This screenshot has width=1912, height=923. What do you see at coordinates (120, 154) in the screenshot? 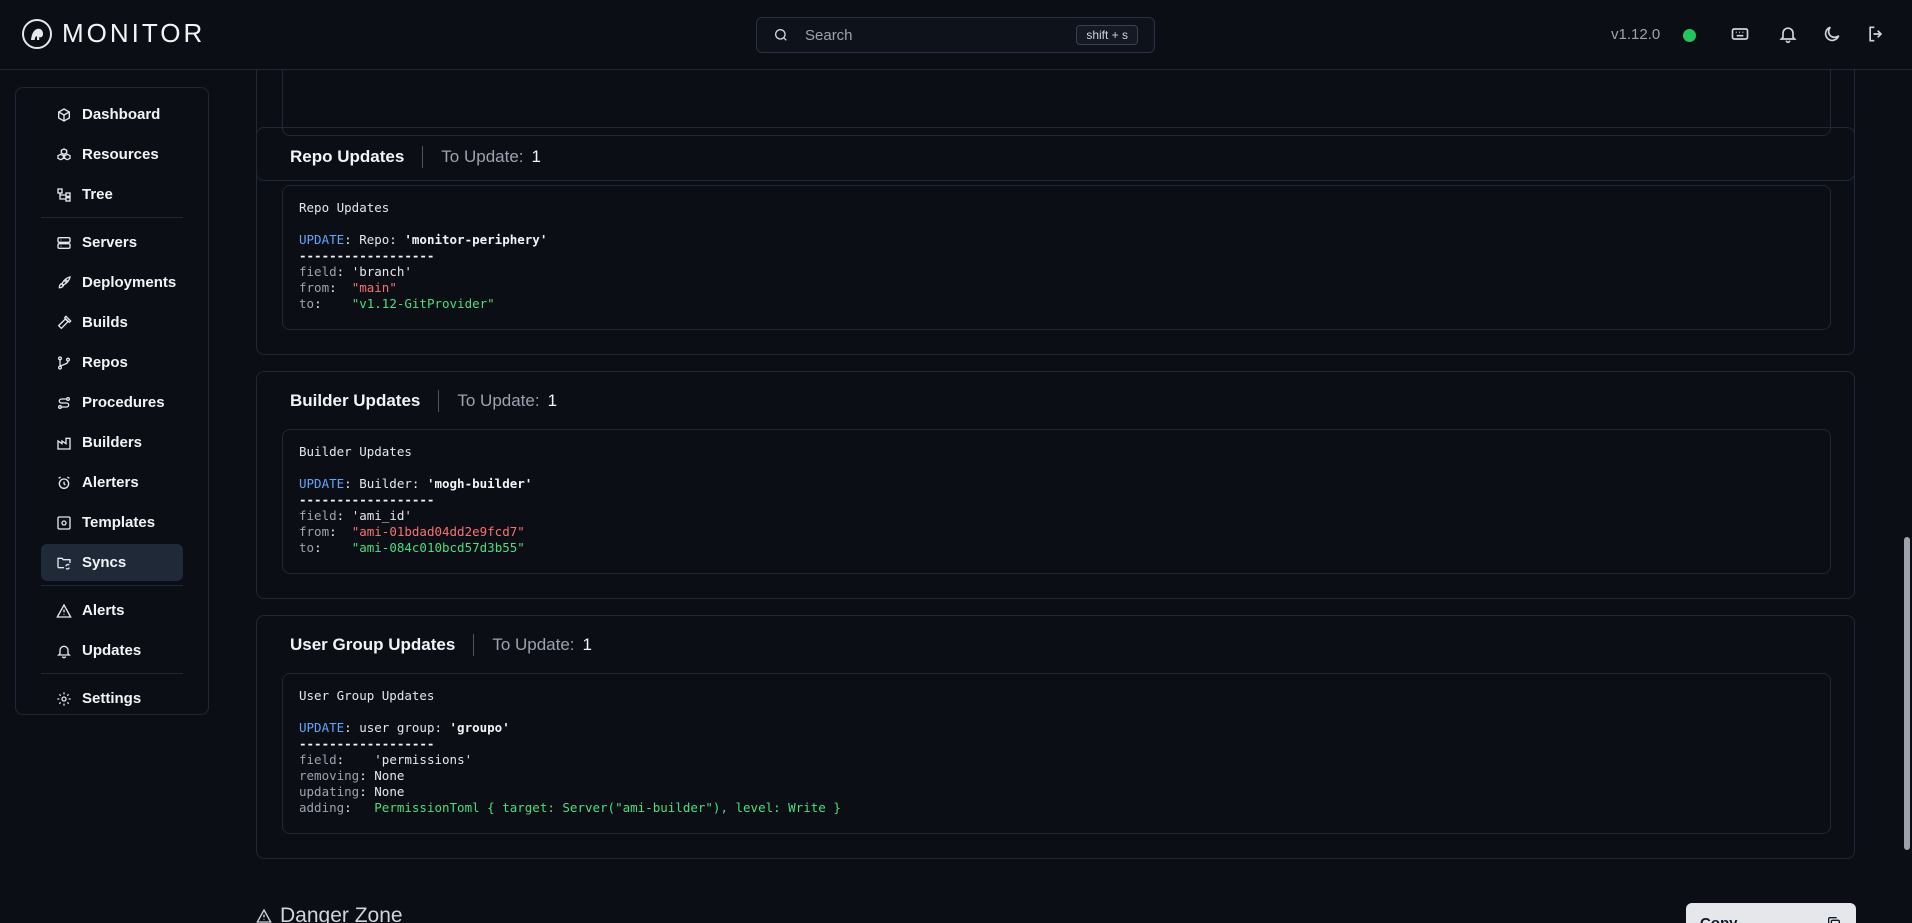
I see `sidebar-item-label: Resources` at bounding box center [120, 154].